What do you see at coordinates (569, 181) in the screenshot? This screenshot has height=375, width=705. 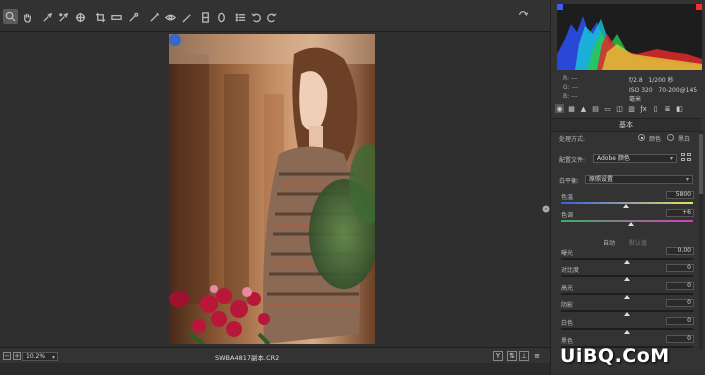 I see `wb-label: 白平衡:` at bounding box center [569, 181].